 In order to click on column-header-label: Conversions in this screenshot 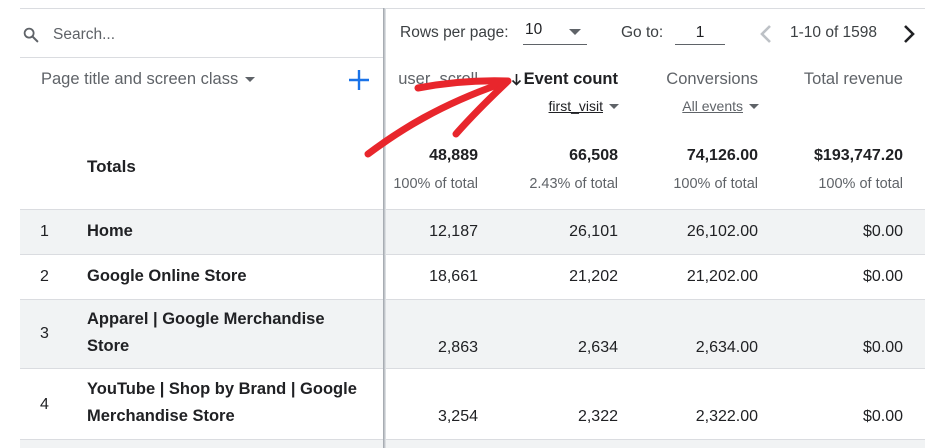, I will do `click(712, 79)`.